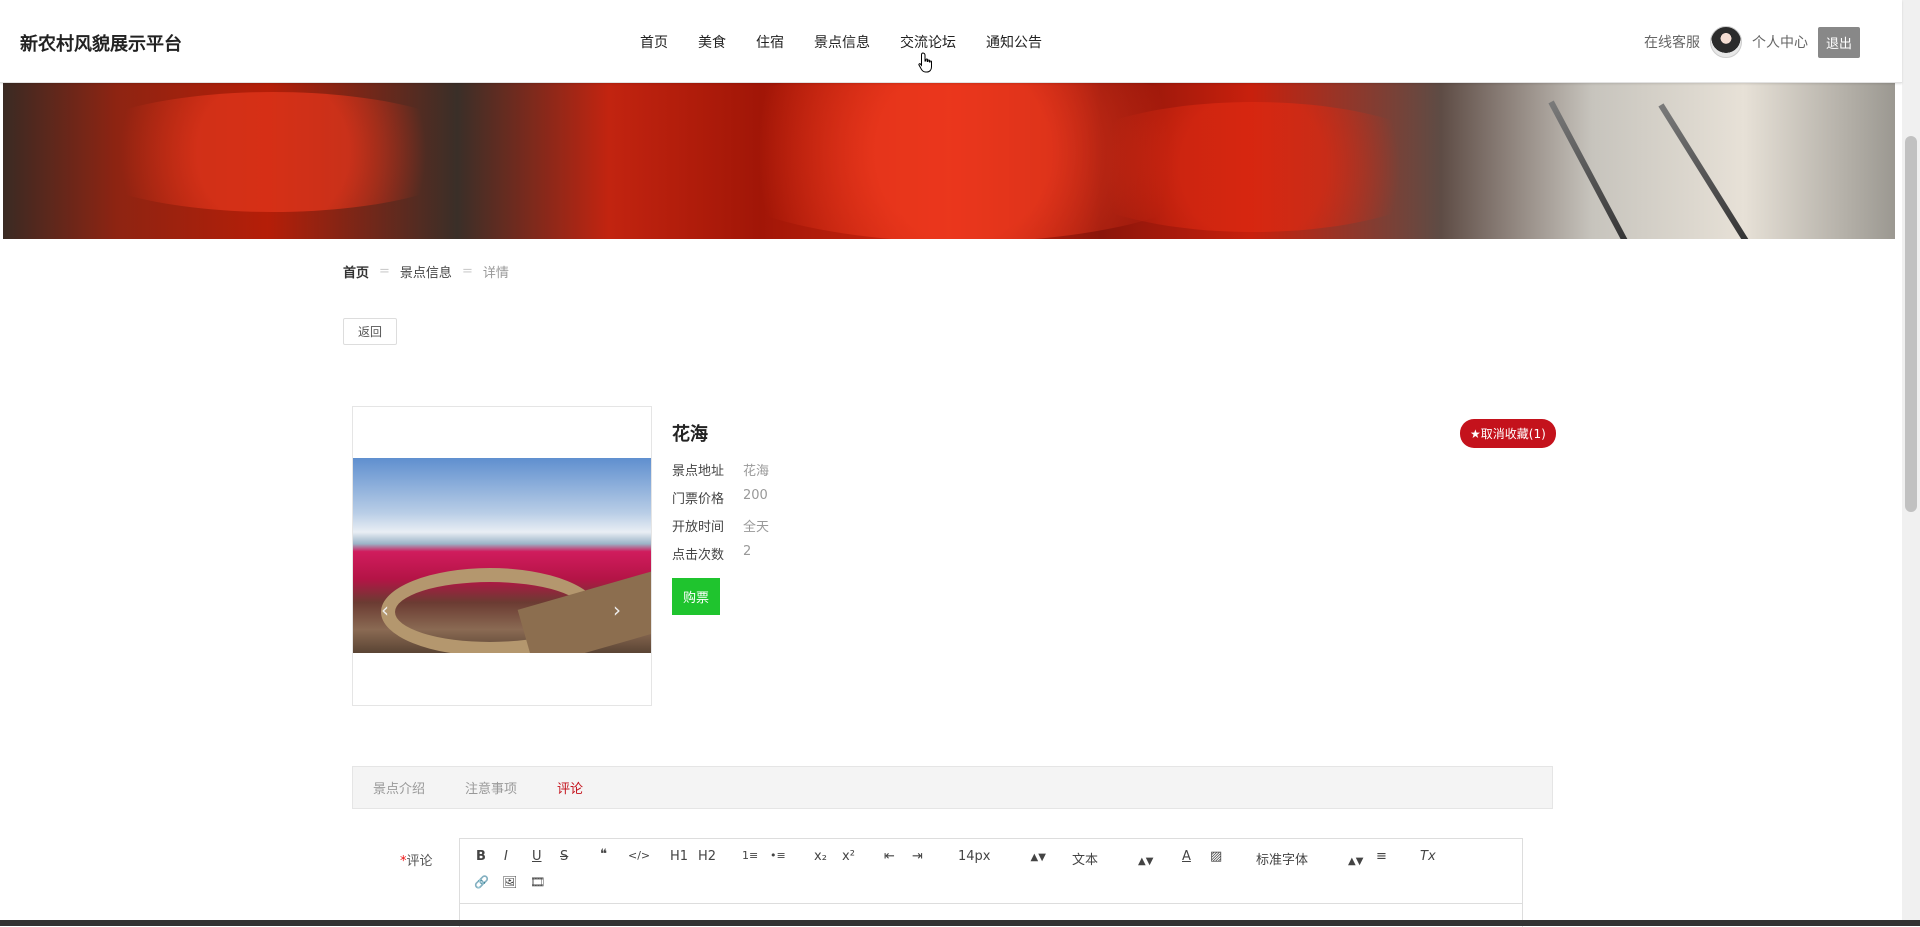 This screenshot has width=1920, height=927. I want to click on breadcrumb: 首页 = 景点信息 = 详情, so click(426, 271).